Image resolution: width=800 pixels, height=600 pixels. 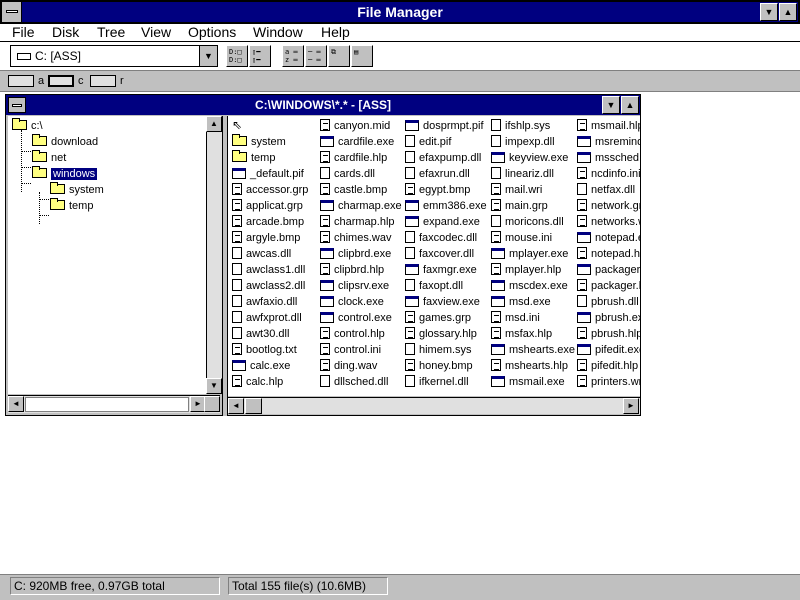 What do you see at coordinates (361, 158) in the screenshot?
I see `list-item: cardfile.hlp` at bounding box center [361, 158].